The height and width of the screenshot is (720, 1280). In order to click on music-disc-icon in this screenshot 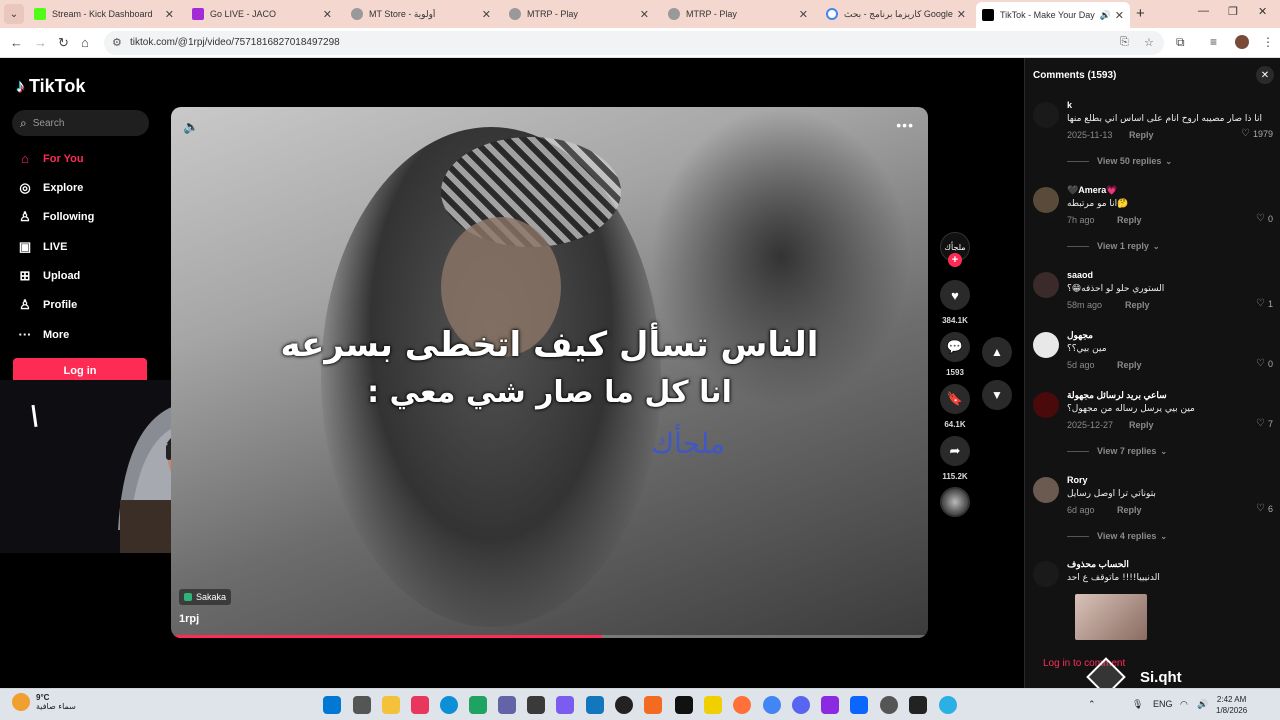, I will do `click(955, 502)`.